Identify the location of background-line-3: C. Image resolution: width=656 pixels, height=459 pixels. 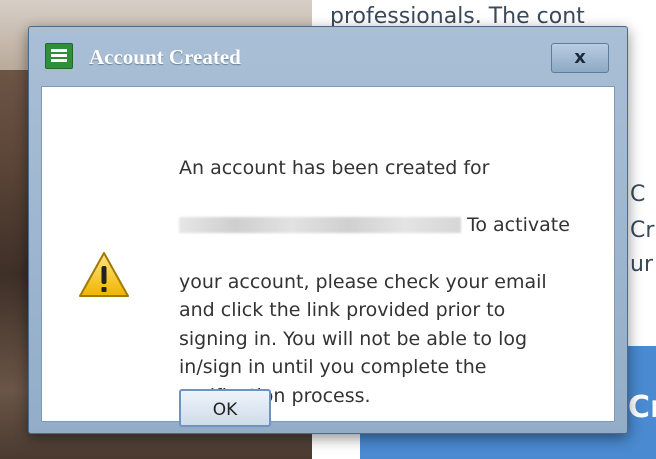
(638, 194).